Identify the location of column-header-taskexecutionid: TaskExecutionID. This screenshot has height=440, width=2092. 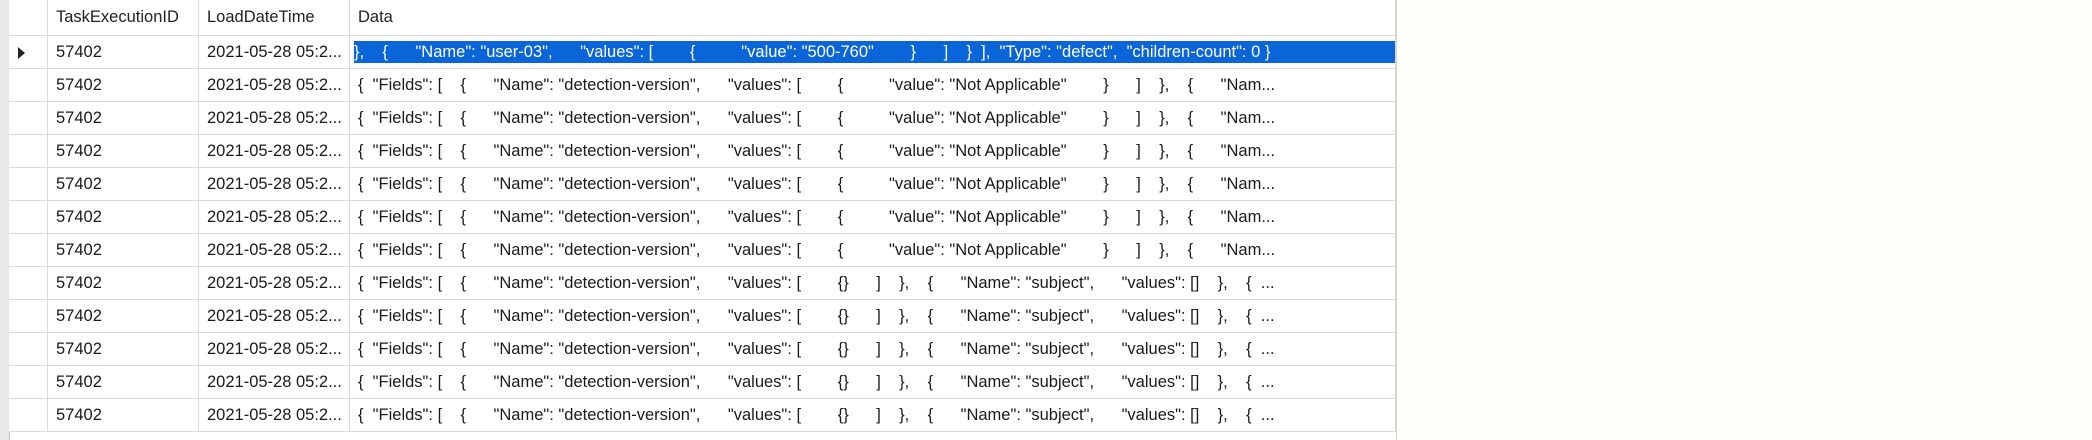
(123, 18).